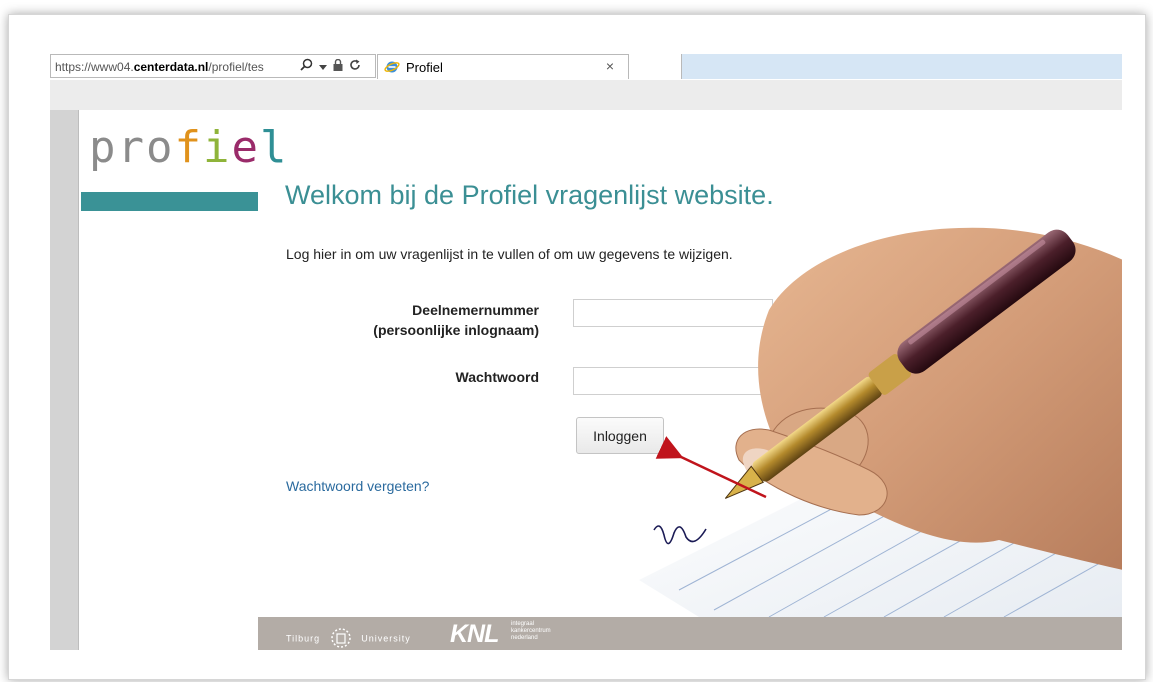  Describe the element at coordinates (524, 638) in the screenshot. I see `knl-subtitle-line: nederland` at that location.